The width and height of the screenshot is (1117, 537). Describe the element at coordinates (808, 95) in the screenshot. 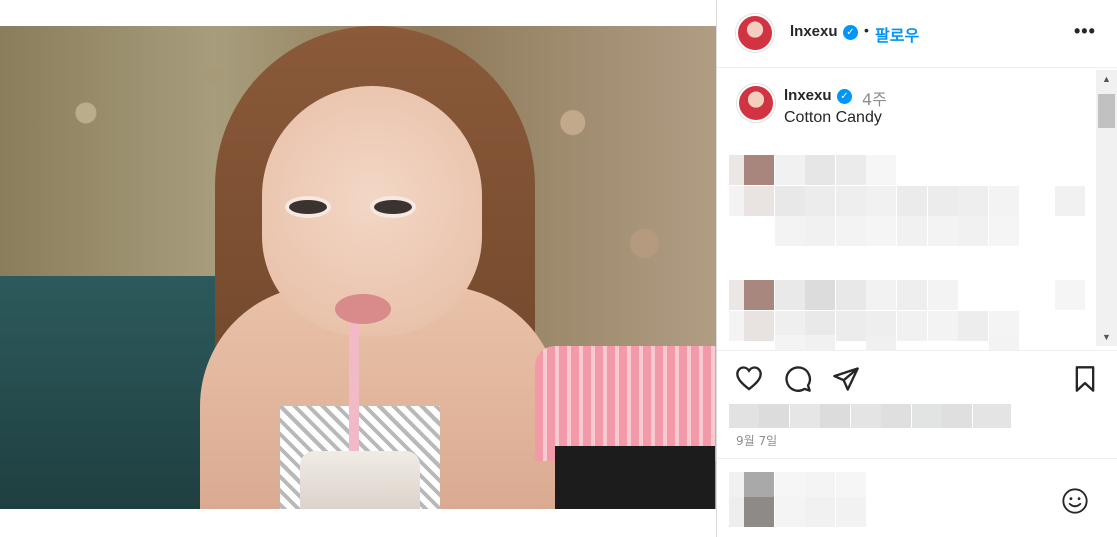

I see `caption-username: lnxexu` at that location.